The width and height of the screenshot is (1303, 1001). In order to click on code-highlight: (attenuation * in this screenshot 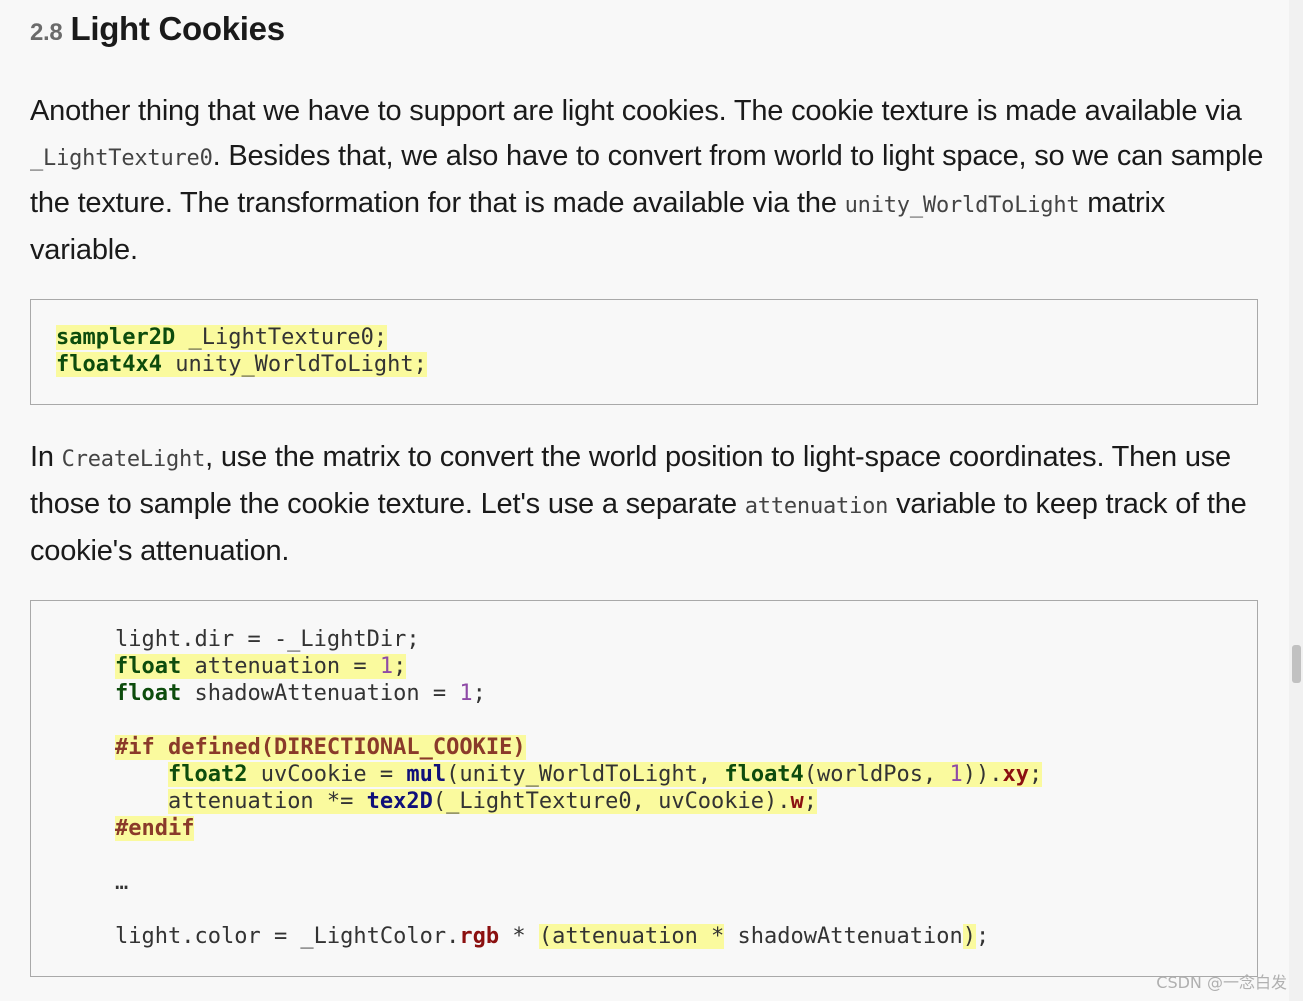, I will do `click(631, 936)`.